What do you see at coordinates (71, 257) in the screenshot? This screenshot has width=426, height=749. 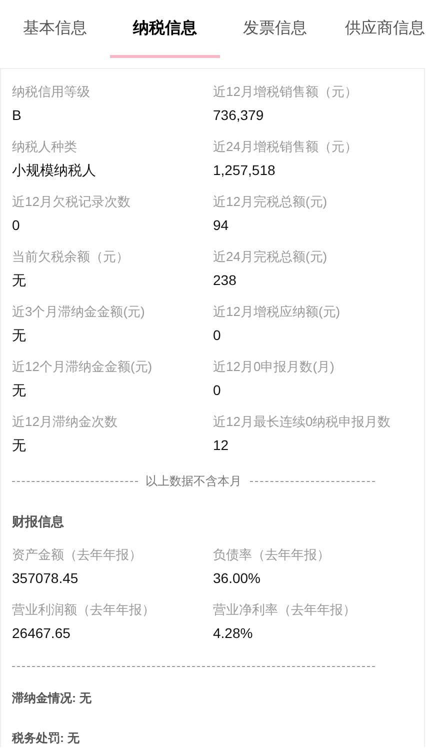 I see `field-label: 当前欠税余额（元）` at bounding box center [71, 257].